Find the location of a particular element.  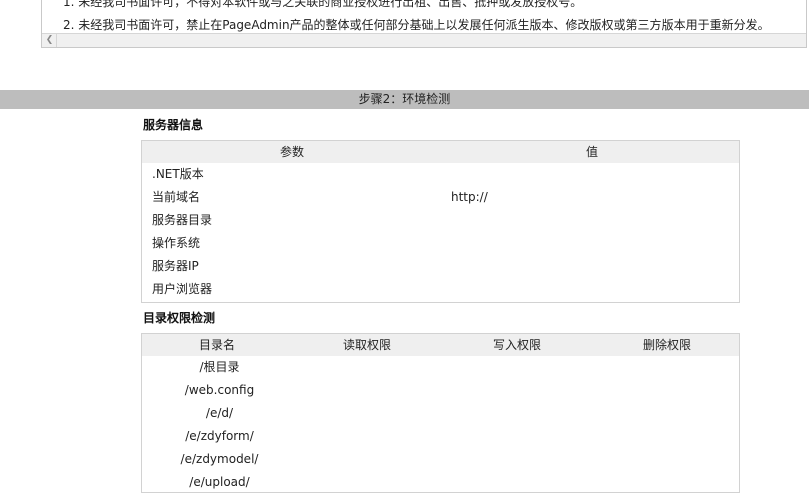

param-value: http:// is located at coordinates (469, 197).